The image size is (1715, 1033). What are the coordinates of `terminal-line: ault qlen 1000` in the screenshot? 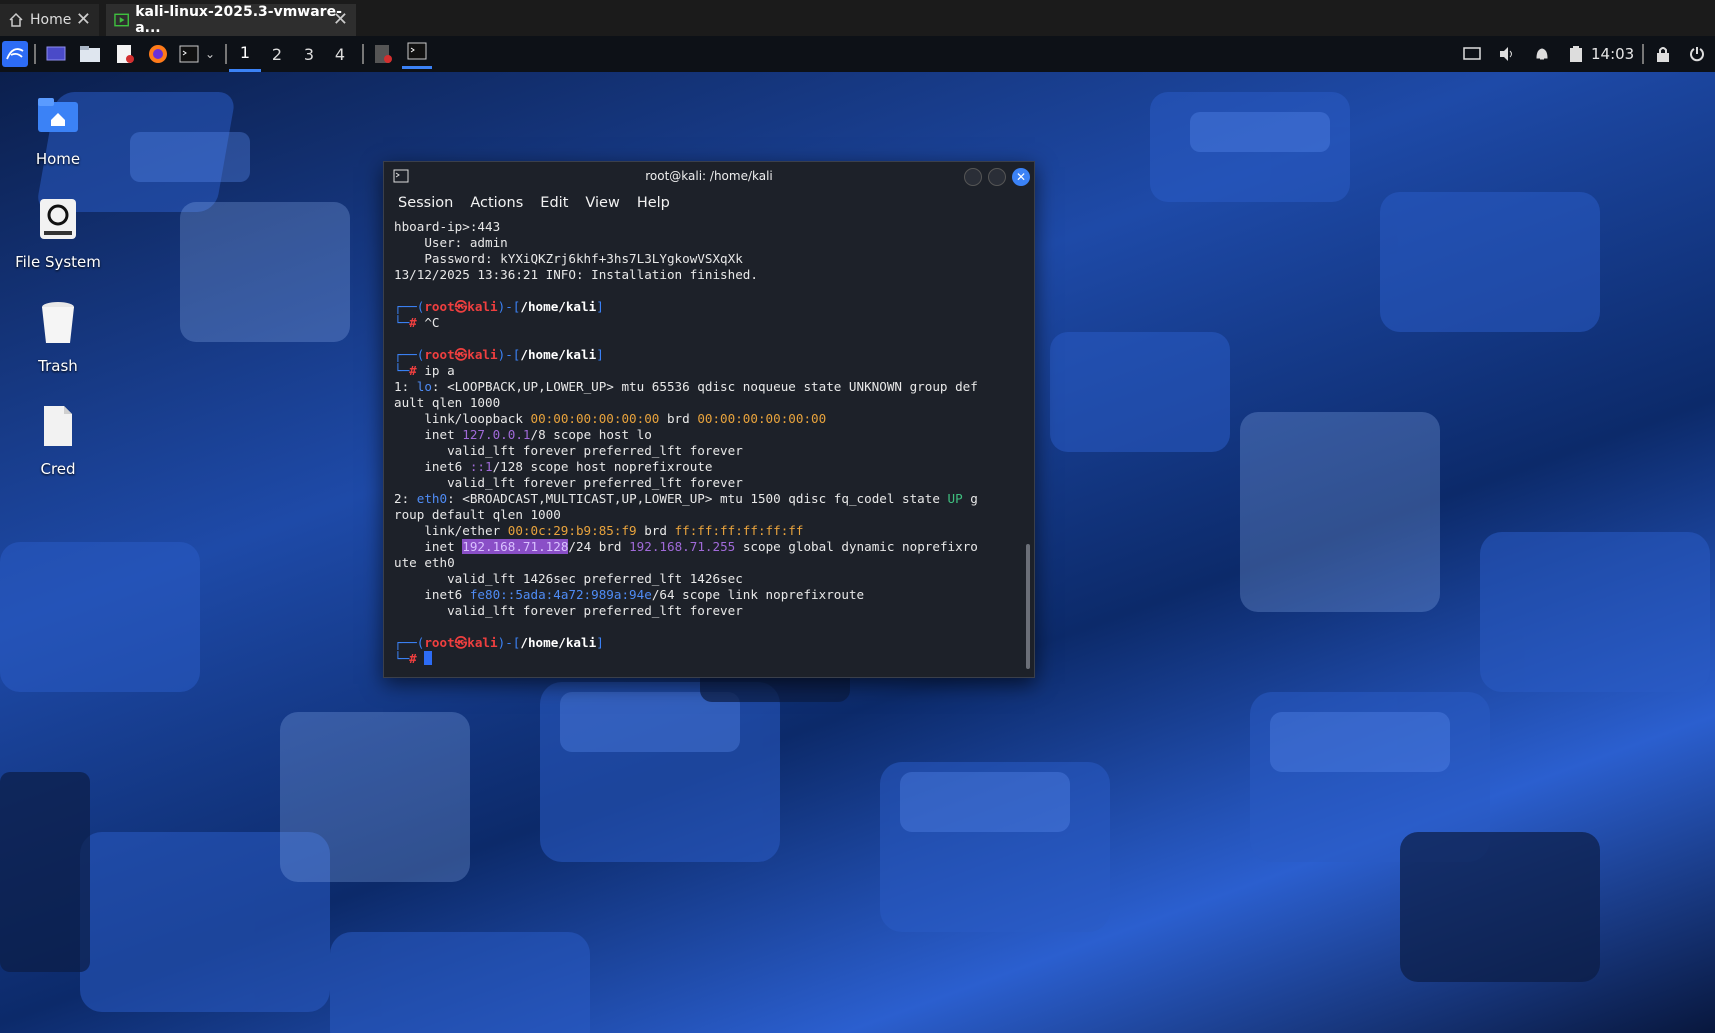 It's located at (447, 402).